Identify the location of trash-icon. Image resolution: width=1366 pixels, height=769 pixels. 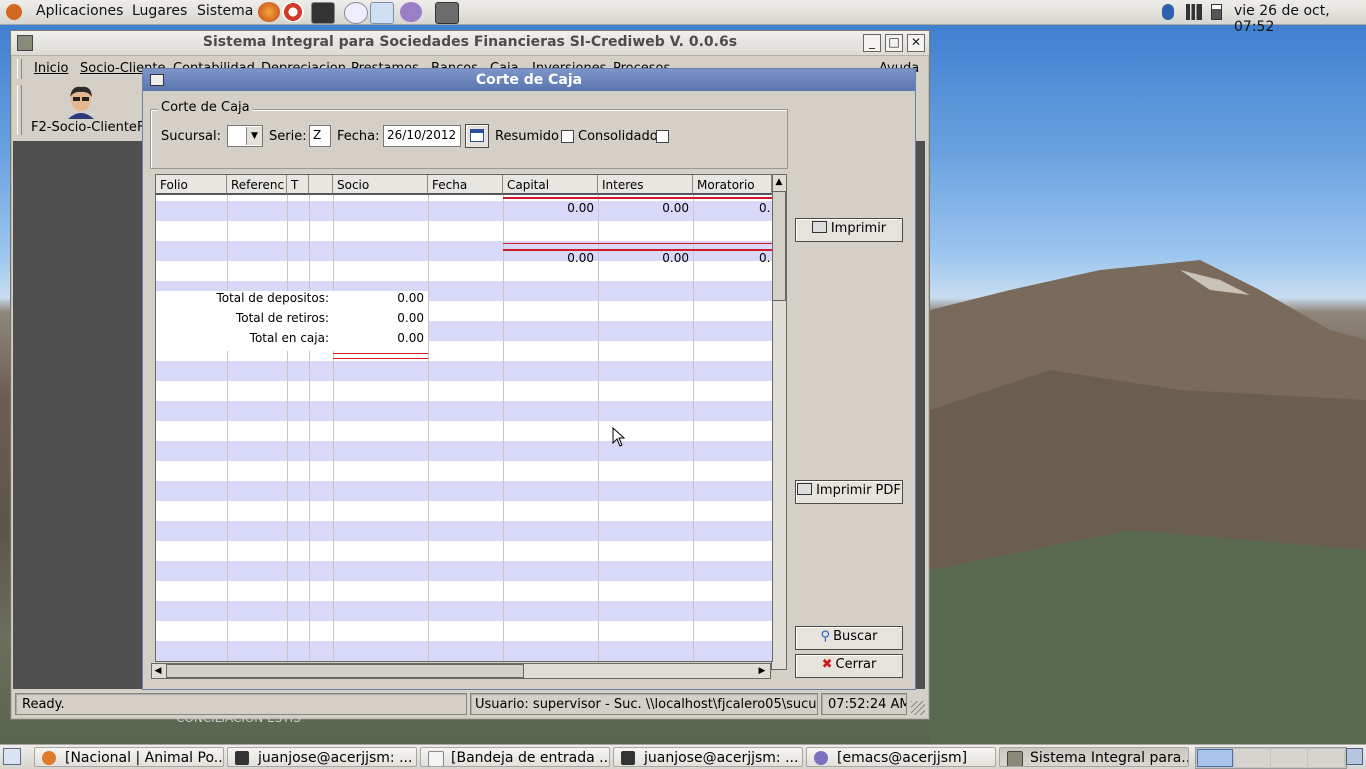
(1354, 756).